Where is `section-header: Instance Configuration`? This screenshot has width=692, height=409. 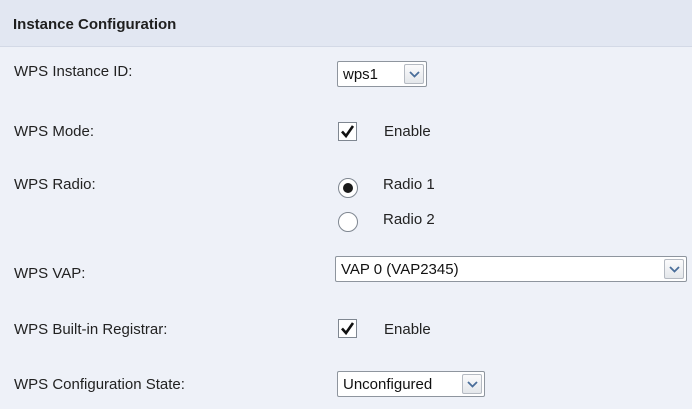 section-header: Instance Configuration is located at coordinates (346, 23).